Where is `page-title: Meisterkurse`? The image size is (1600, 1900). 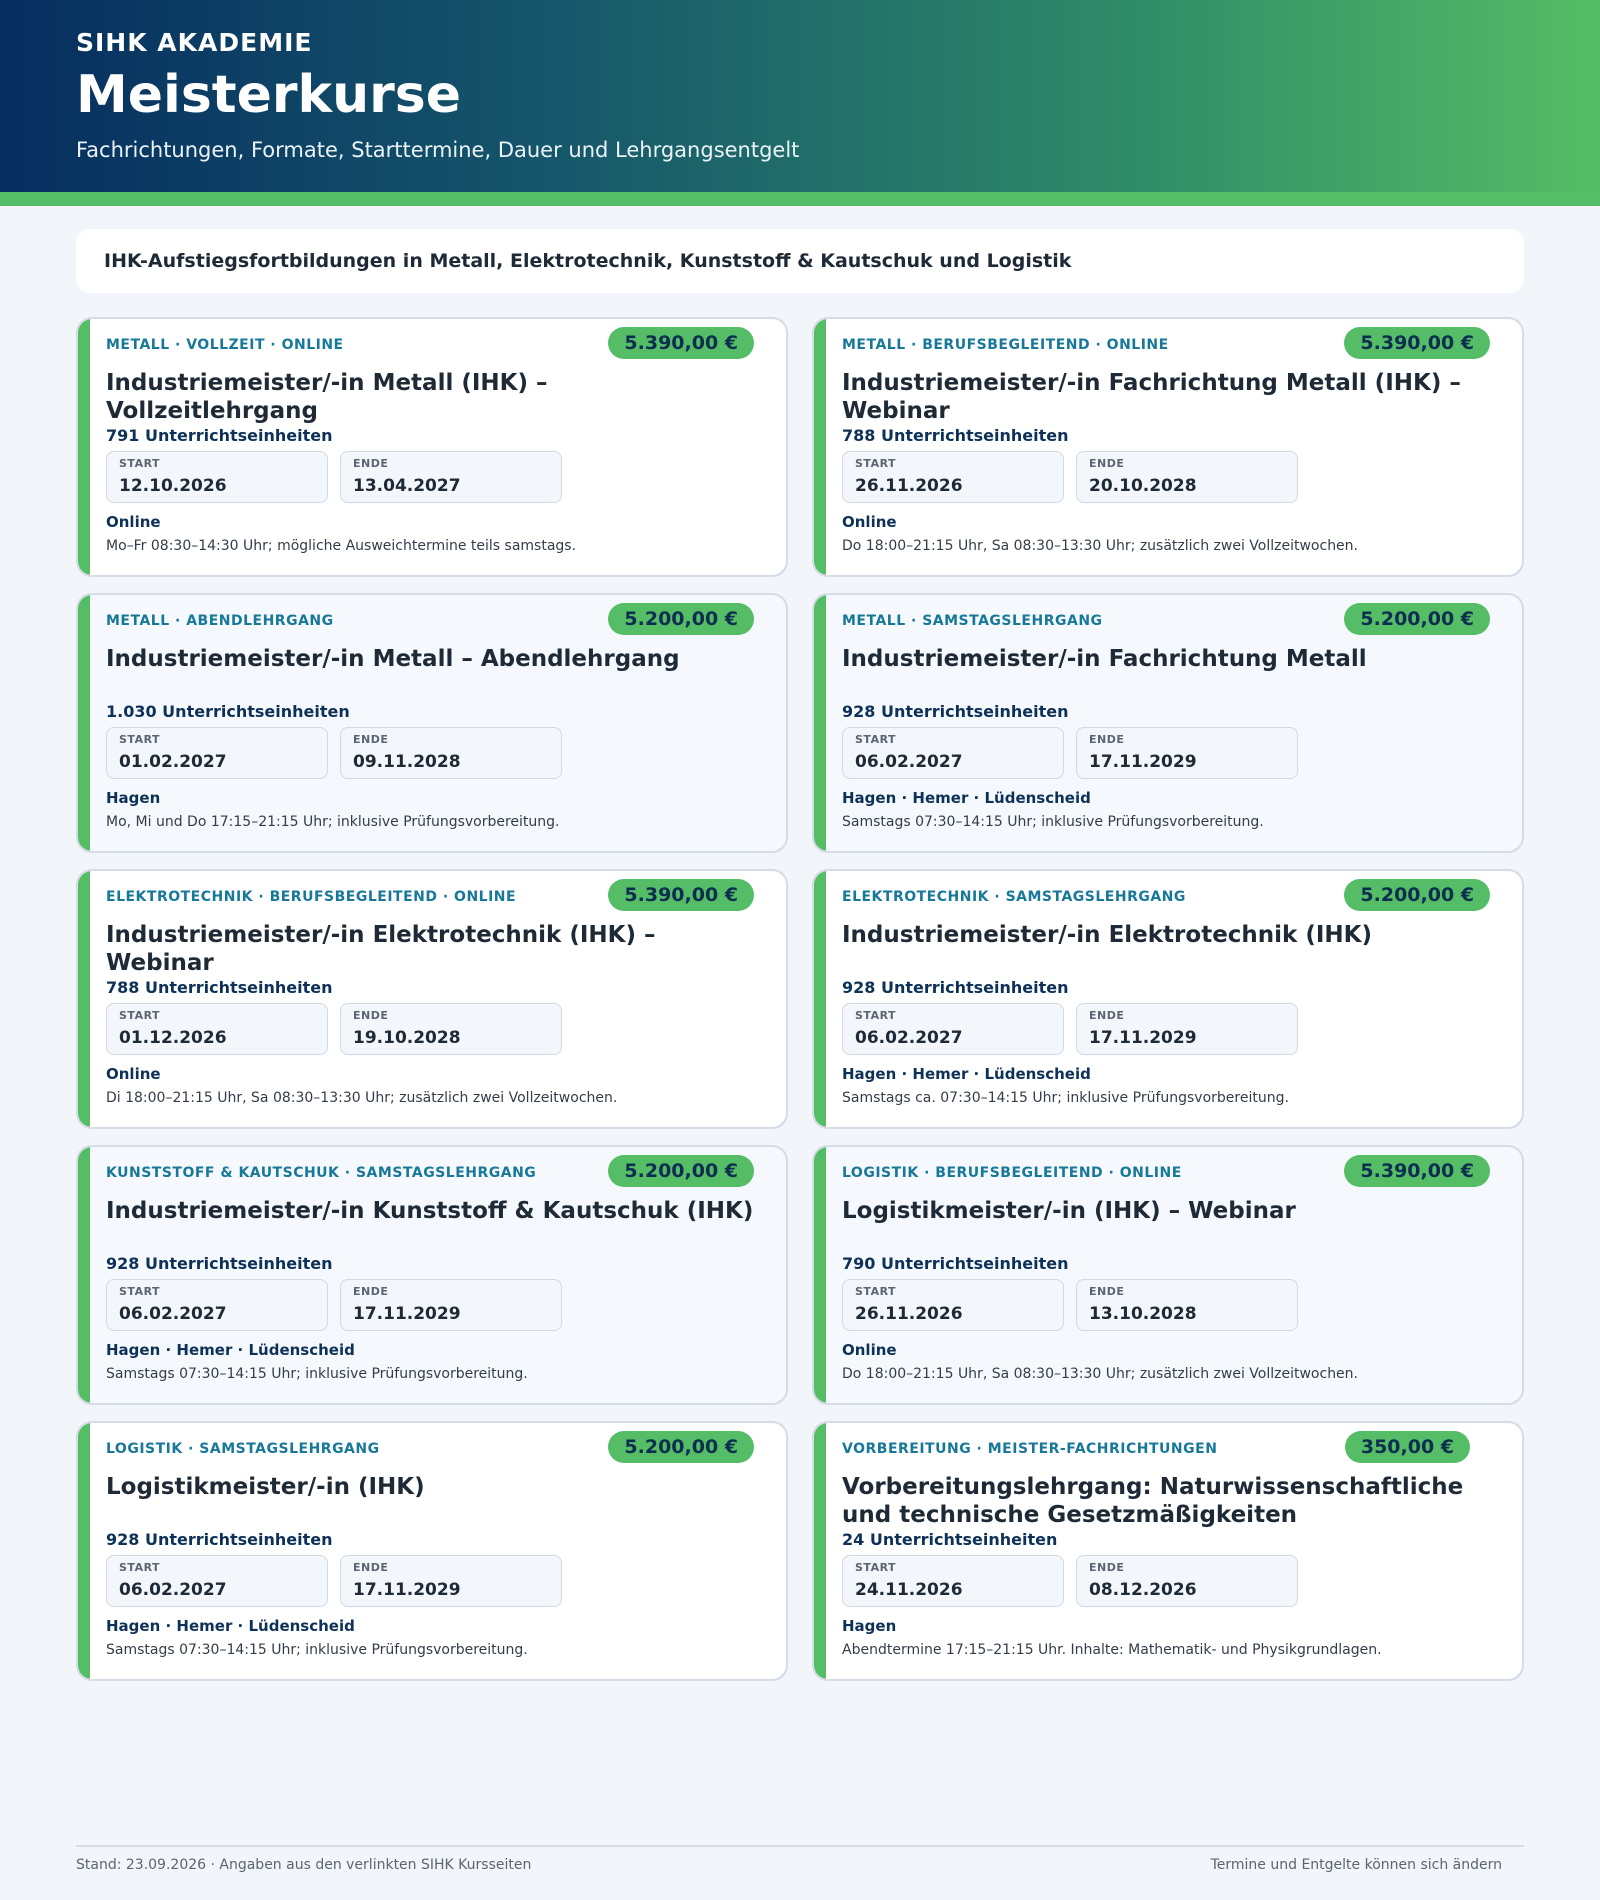 page-title: Meisterkurse is located at coordinates (269, 95).